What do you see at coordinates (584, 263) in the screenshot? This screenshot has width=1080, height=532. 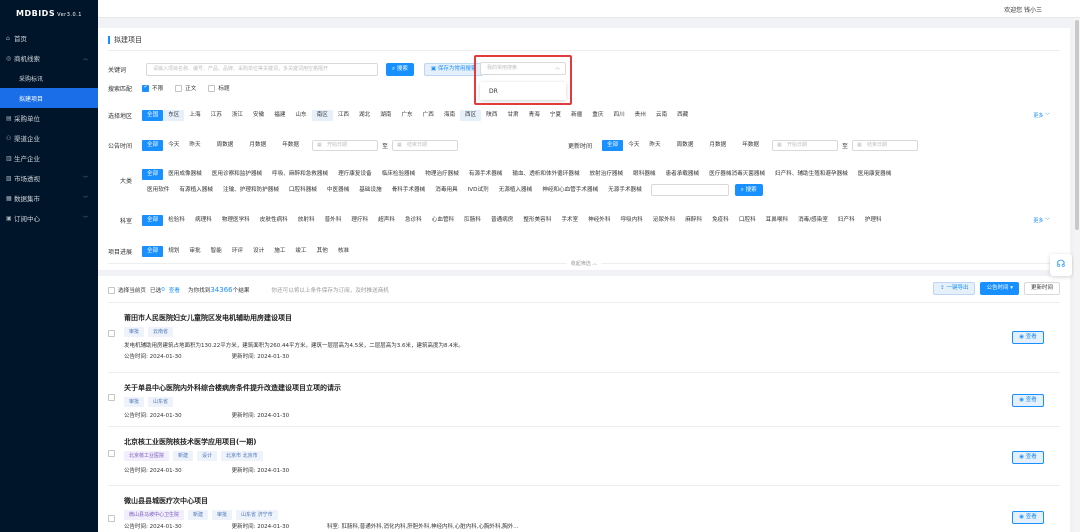 I see `collapse-filter-button: 收起筛选 ︿` at bounding box center [584, 263].